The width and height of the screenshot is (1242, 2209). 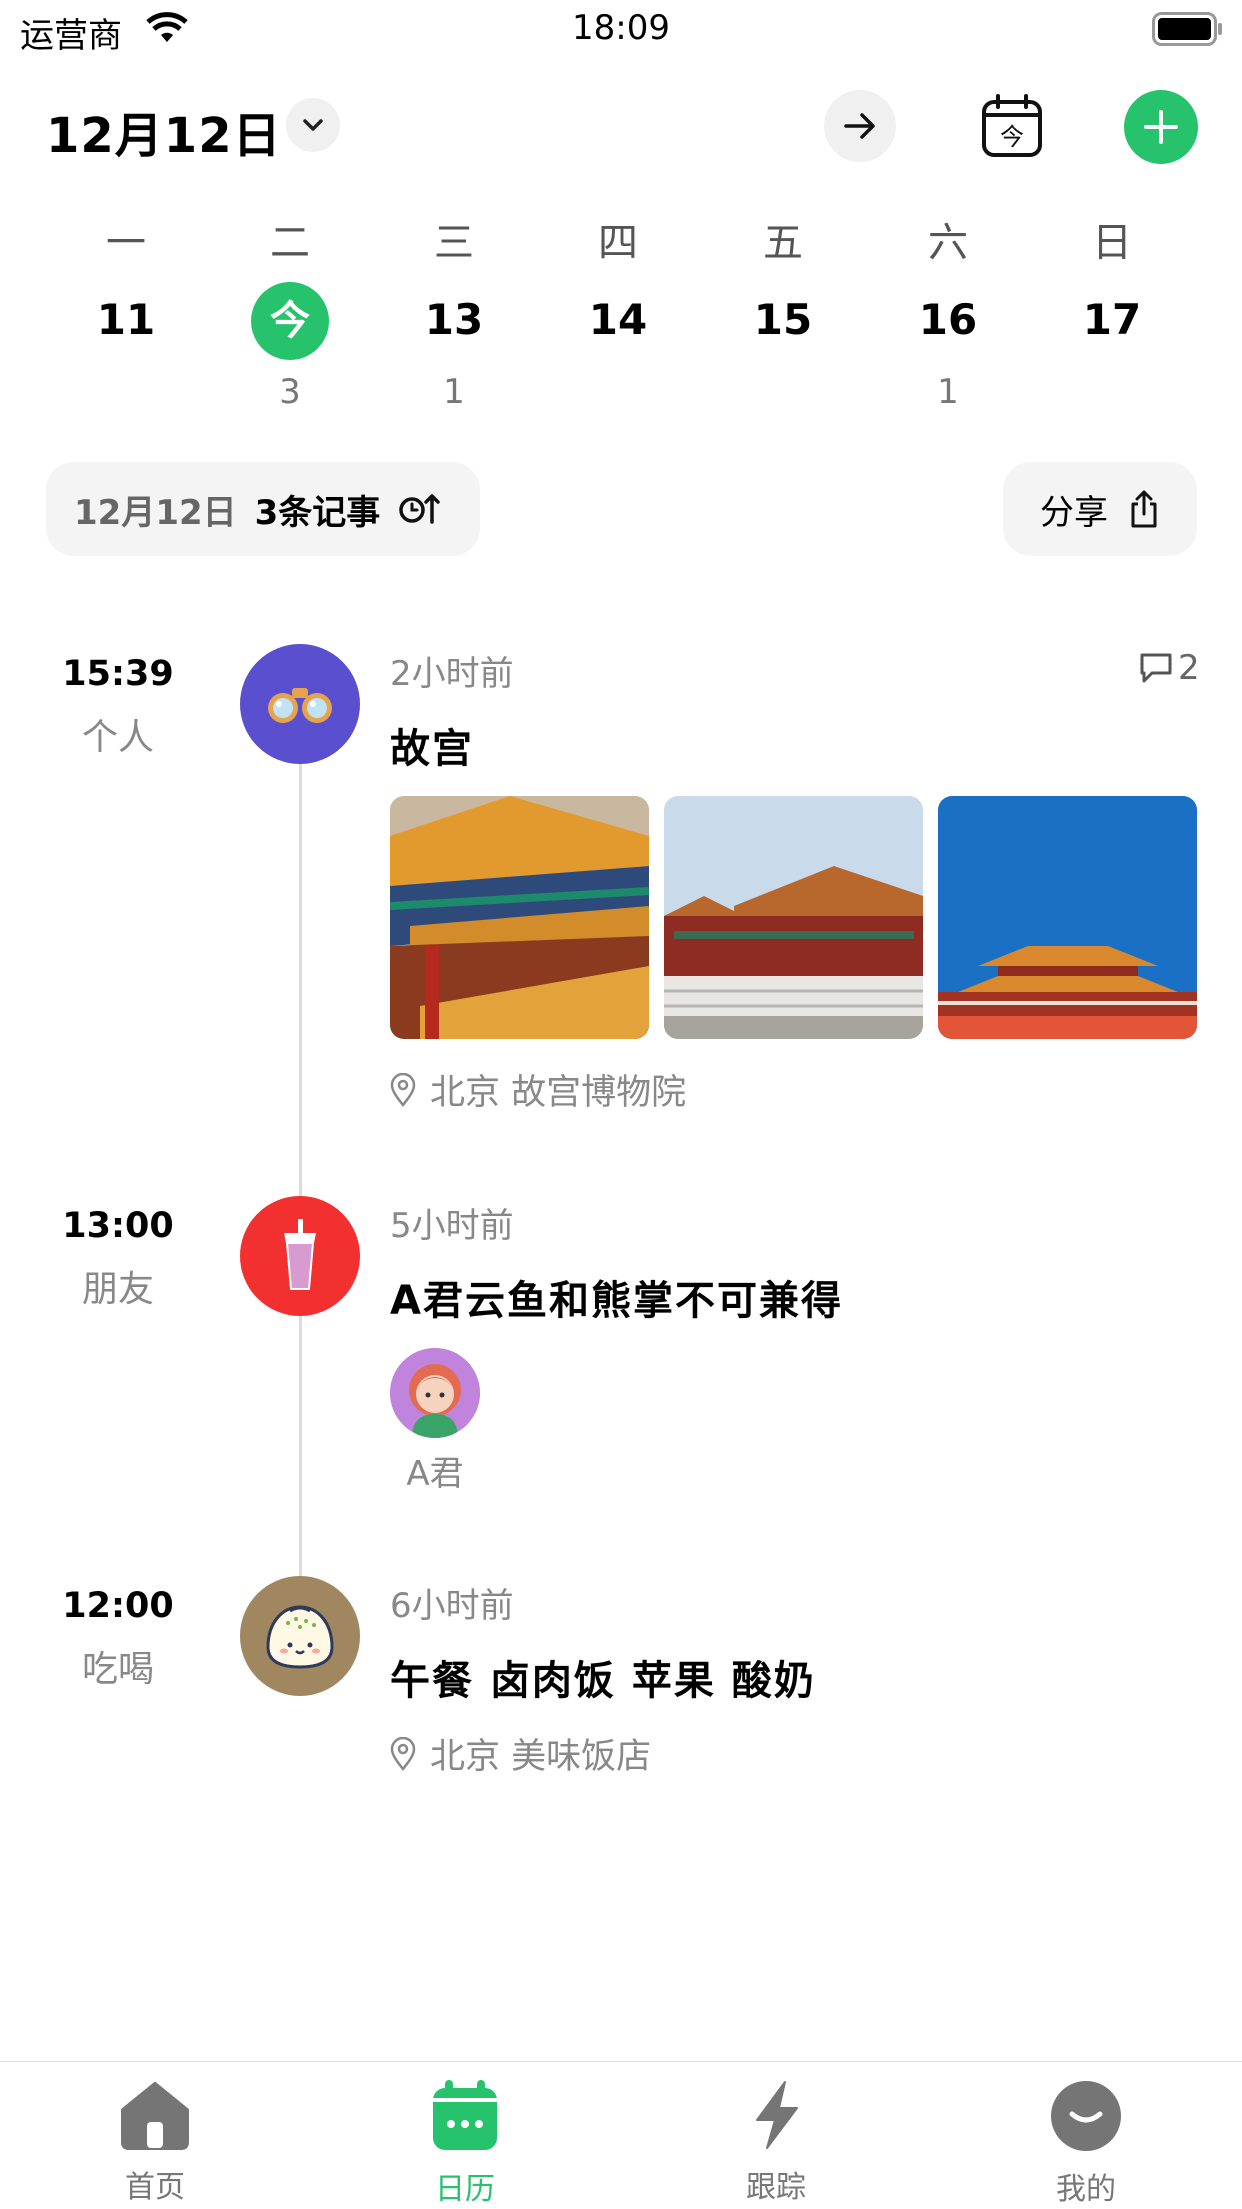 I want to click on tab-bar: 首页 日历 跟踪 我的, so click(x=621, y=2135).